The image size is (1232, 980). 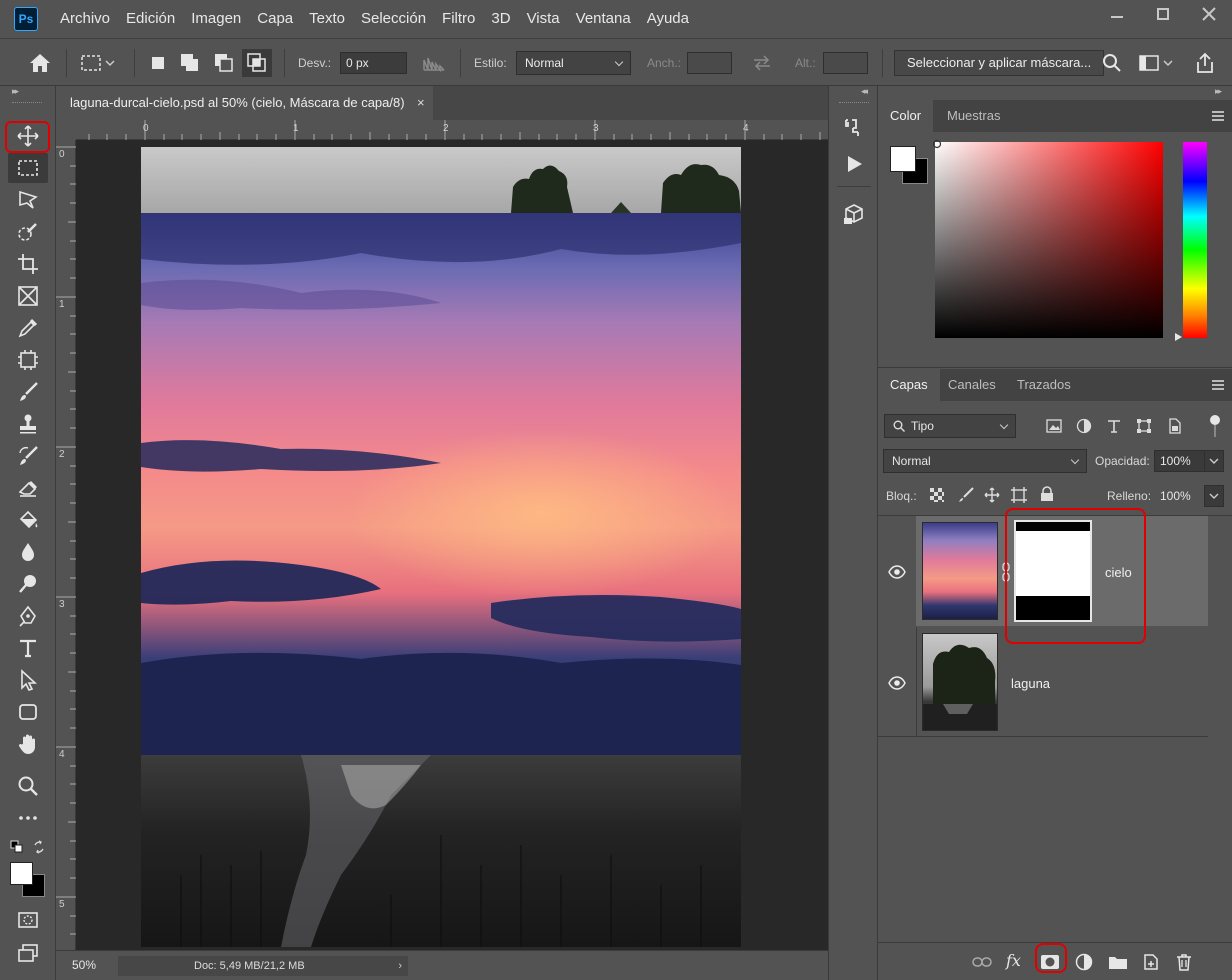 I want to click on menu-edicion: Edición, so click(x=150, y=19).